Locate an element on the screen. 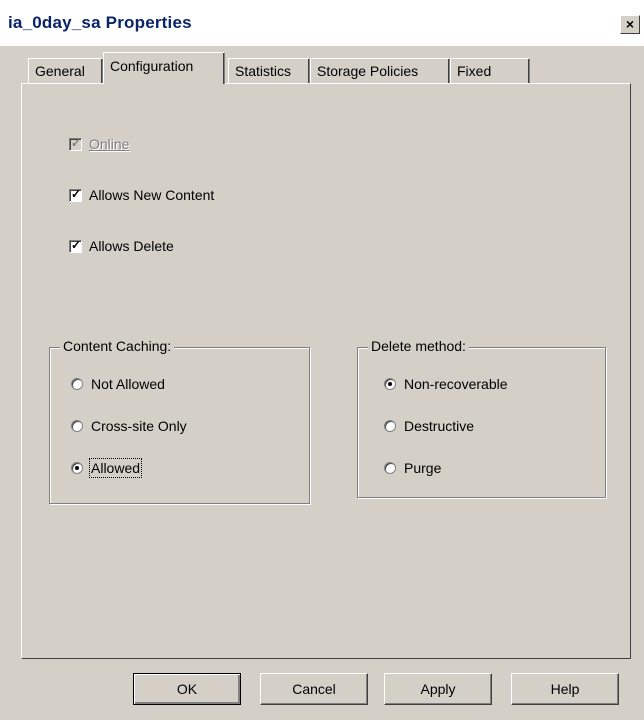 Image resolution: width=644 pixels, height=720 pixels. radio-label: Purge is located at coordinates (423, 468).